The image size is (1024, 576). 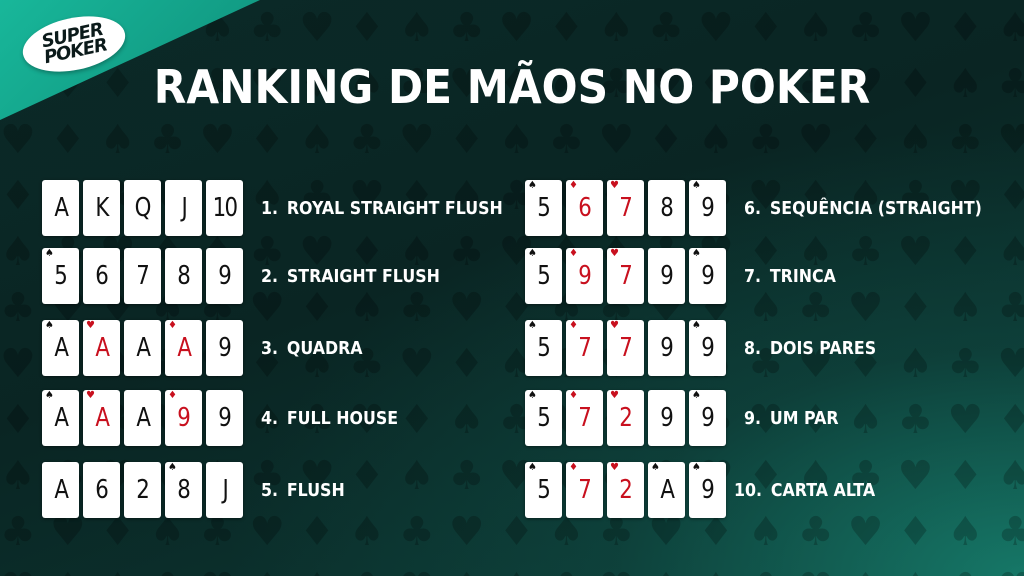 What do you see at coordinates (315, 490) in the screenshot?
I see `hand-name: FLUSH` at bounding box center [315, 490].